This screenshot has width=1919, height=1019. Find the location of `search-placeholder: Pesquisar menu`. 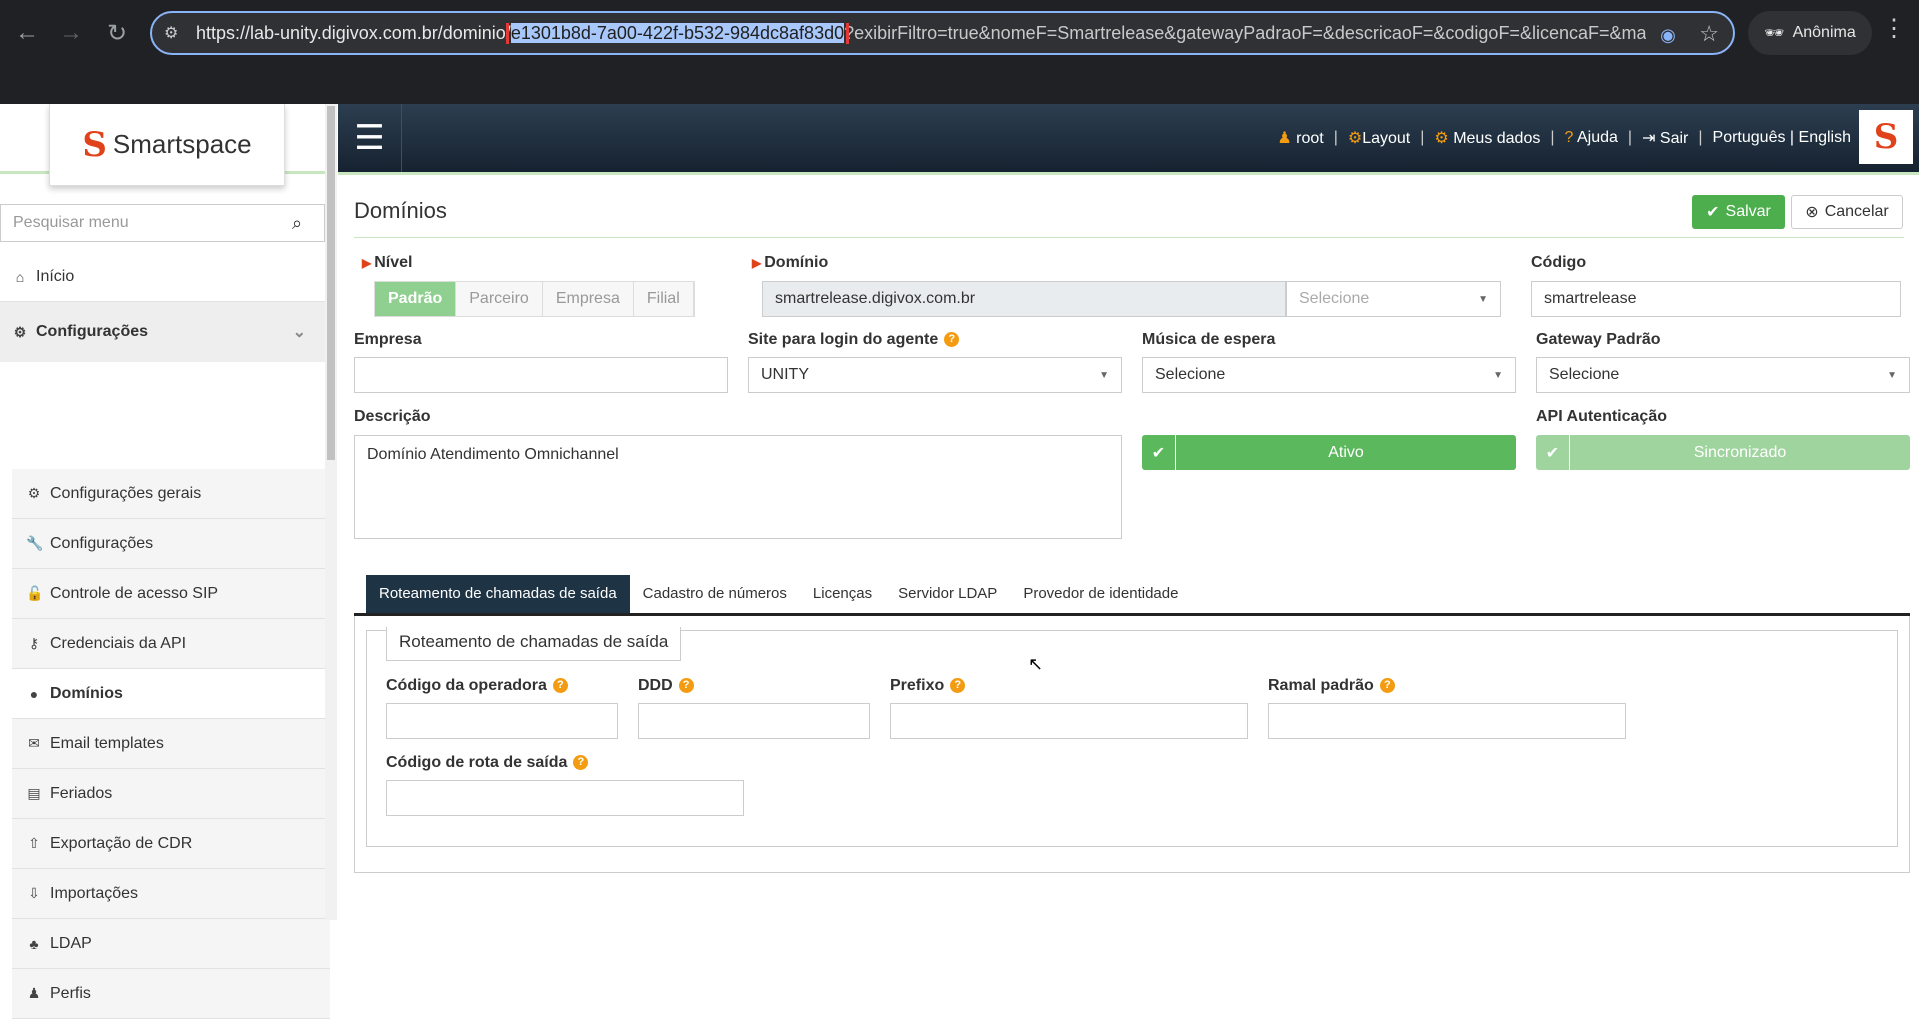

search-placeholder: Pesquisar menu is located at coordinates (71, 222).